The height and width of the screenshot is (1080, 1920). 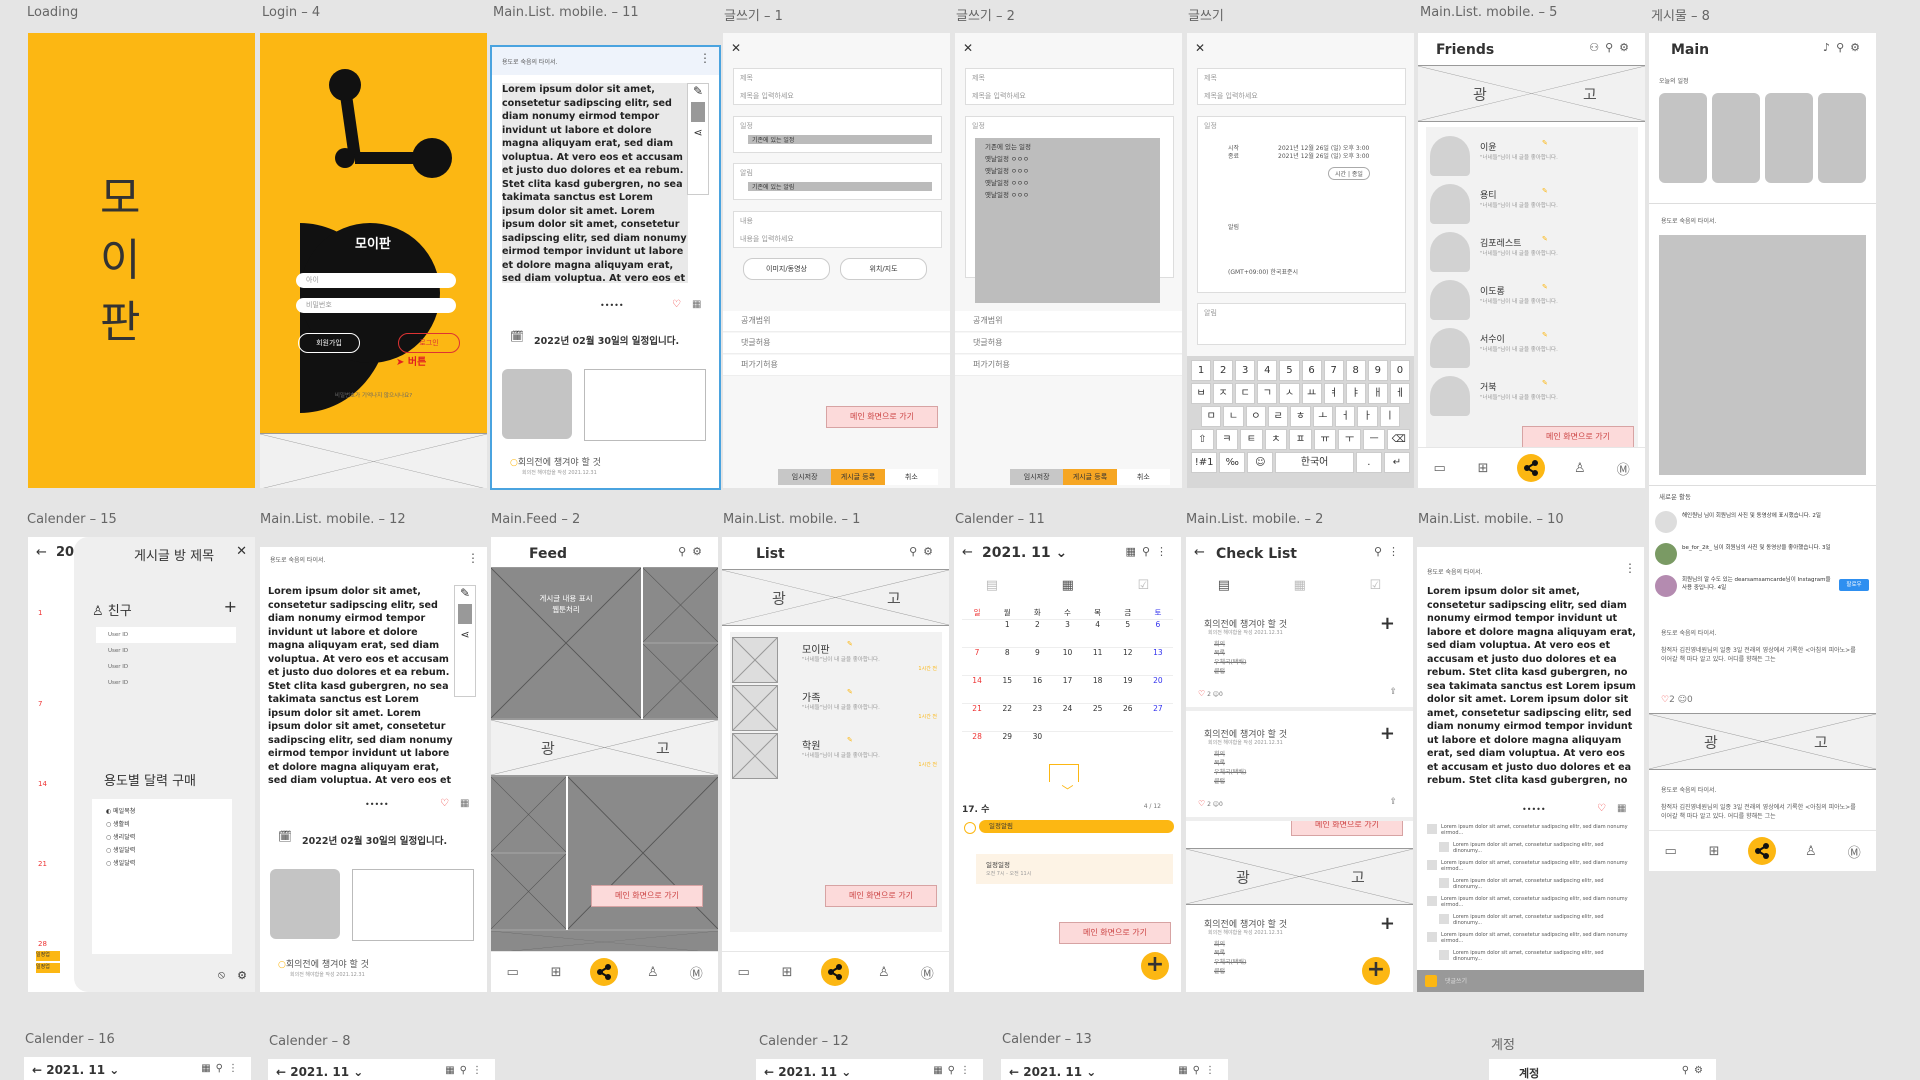 I want to click on chat-icon: ▭, so click(x=513, y=972).